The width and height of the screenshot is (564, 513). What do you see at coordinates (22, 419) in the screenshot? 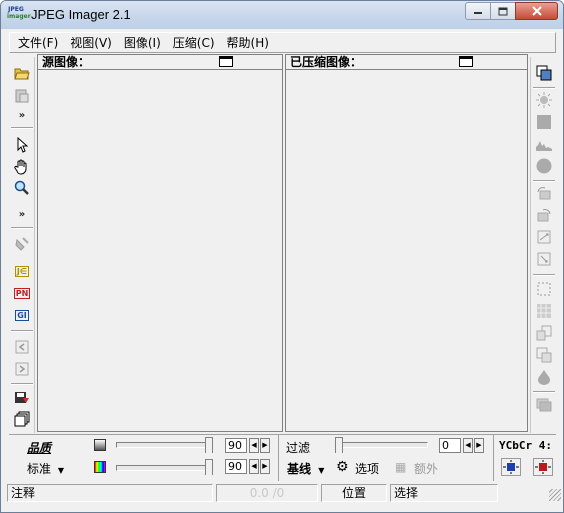
I see `copy-windows-icon` at bounding box center [22, 419].